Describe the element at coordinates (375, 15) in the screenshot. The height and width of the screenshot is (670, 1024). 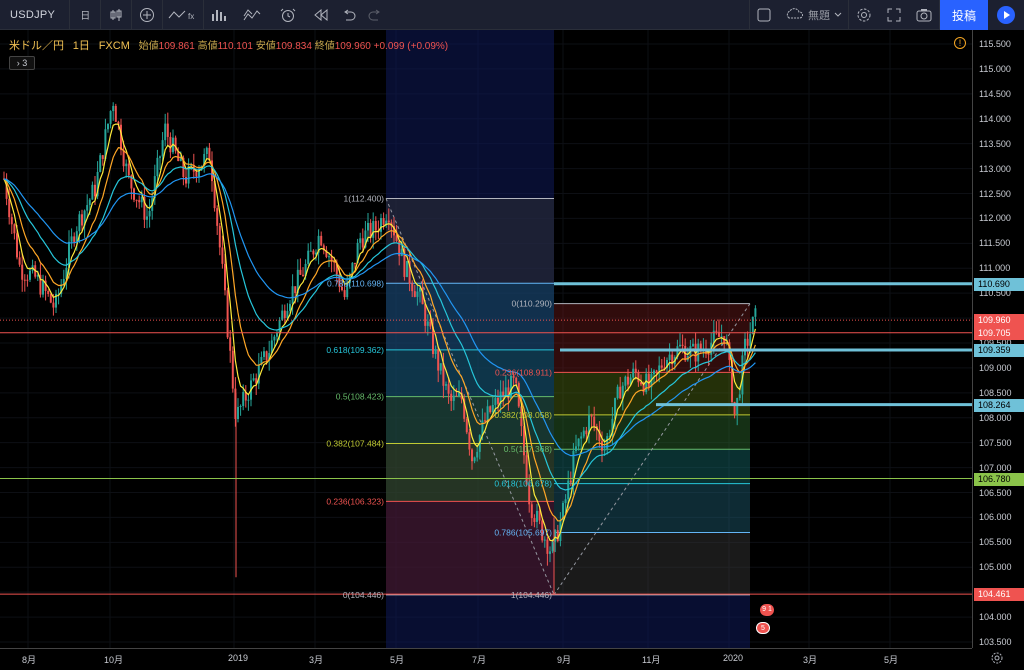
I see `redo-icon` at that location.